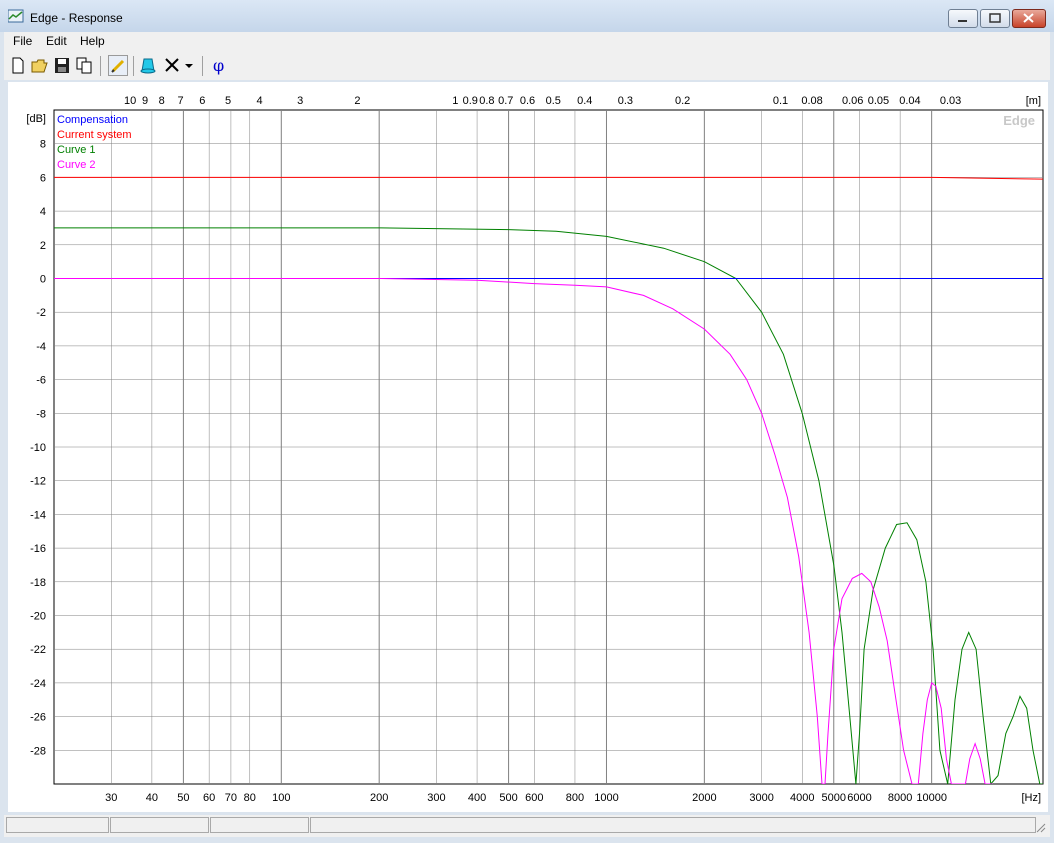 This screenshot has width=1054, height=843. I want to click on top-tick-label: 0.08, so click(811, 101).